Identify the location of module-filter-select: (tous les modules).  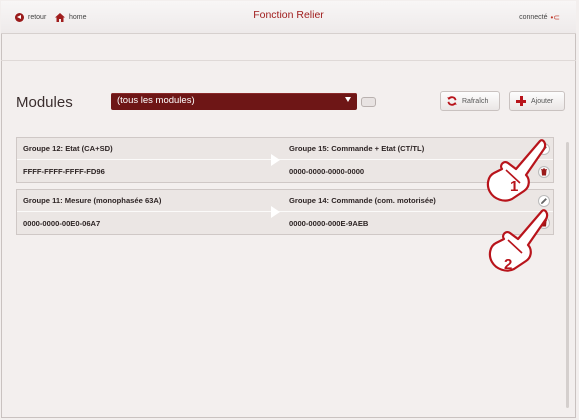
(234, 101).